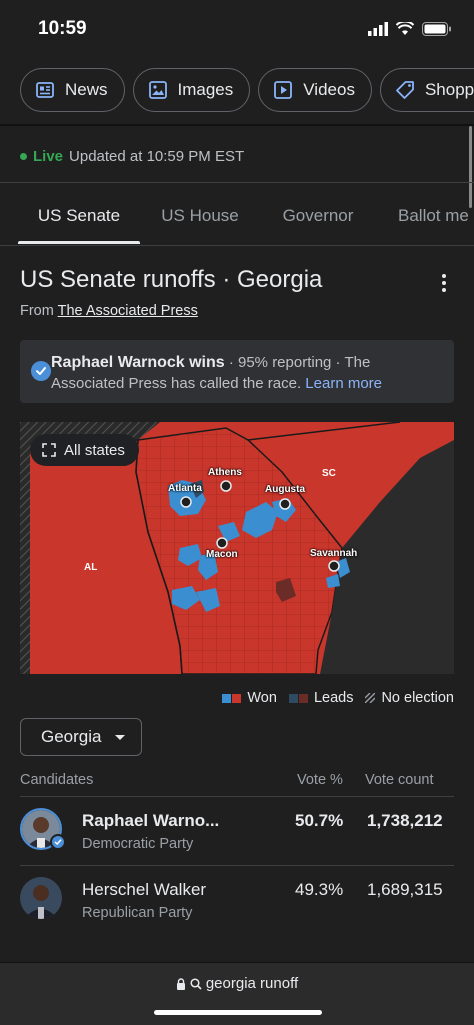 This screenshot has width=474, height=1025. Describe the element at coordinates (417, 698) in the screenshot. I see `legend-no-election-label: No election` at that location.